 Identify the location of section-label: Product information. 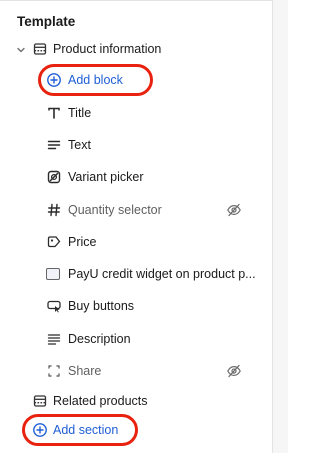
(107, 49).